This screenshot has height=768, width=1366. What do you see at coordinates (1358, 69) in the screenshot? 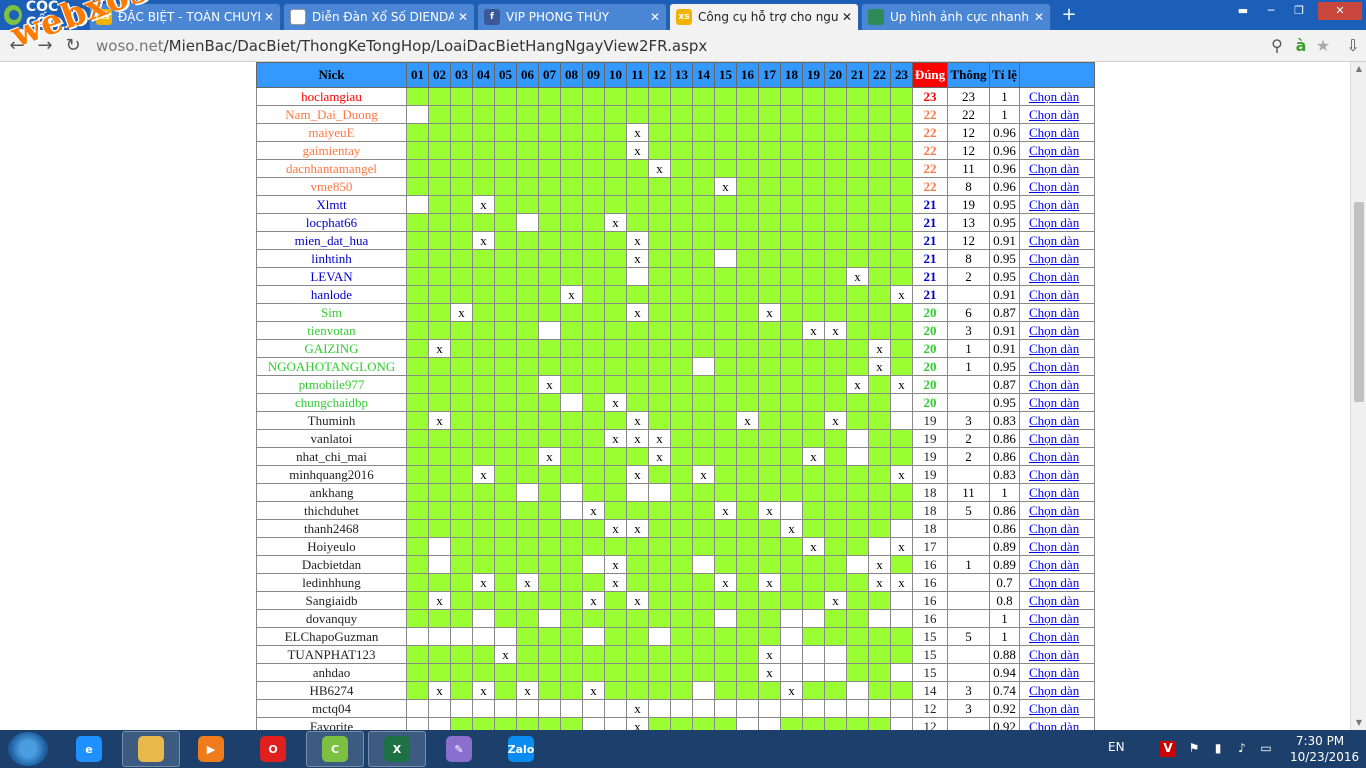
I see `scroll-up-icon: ▲` at bounding box center [1358, 69].